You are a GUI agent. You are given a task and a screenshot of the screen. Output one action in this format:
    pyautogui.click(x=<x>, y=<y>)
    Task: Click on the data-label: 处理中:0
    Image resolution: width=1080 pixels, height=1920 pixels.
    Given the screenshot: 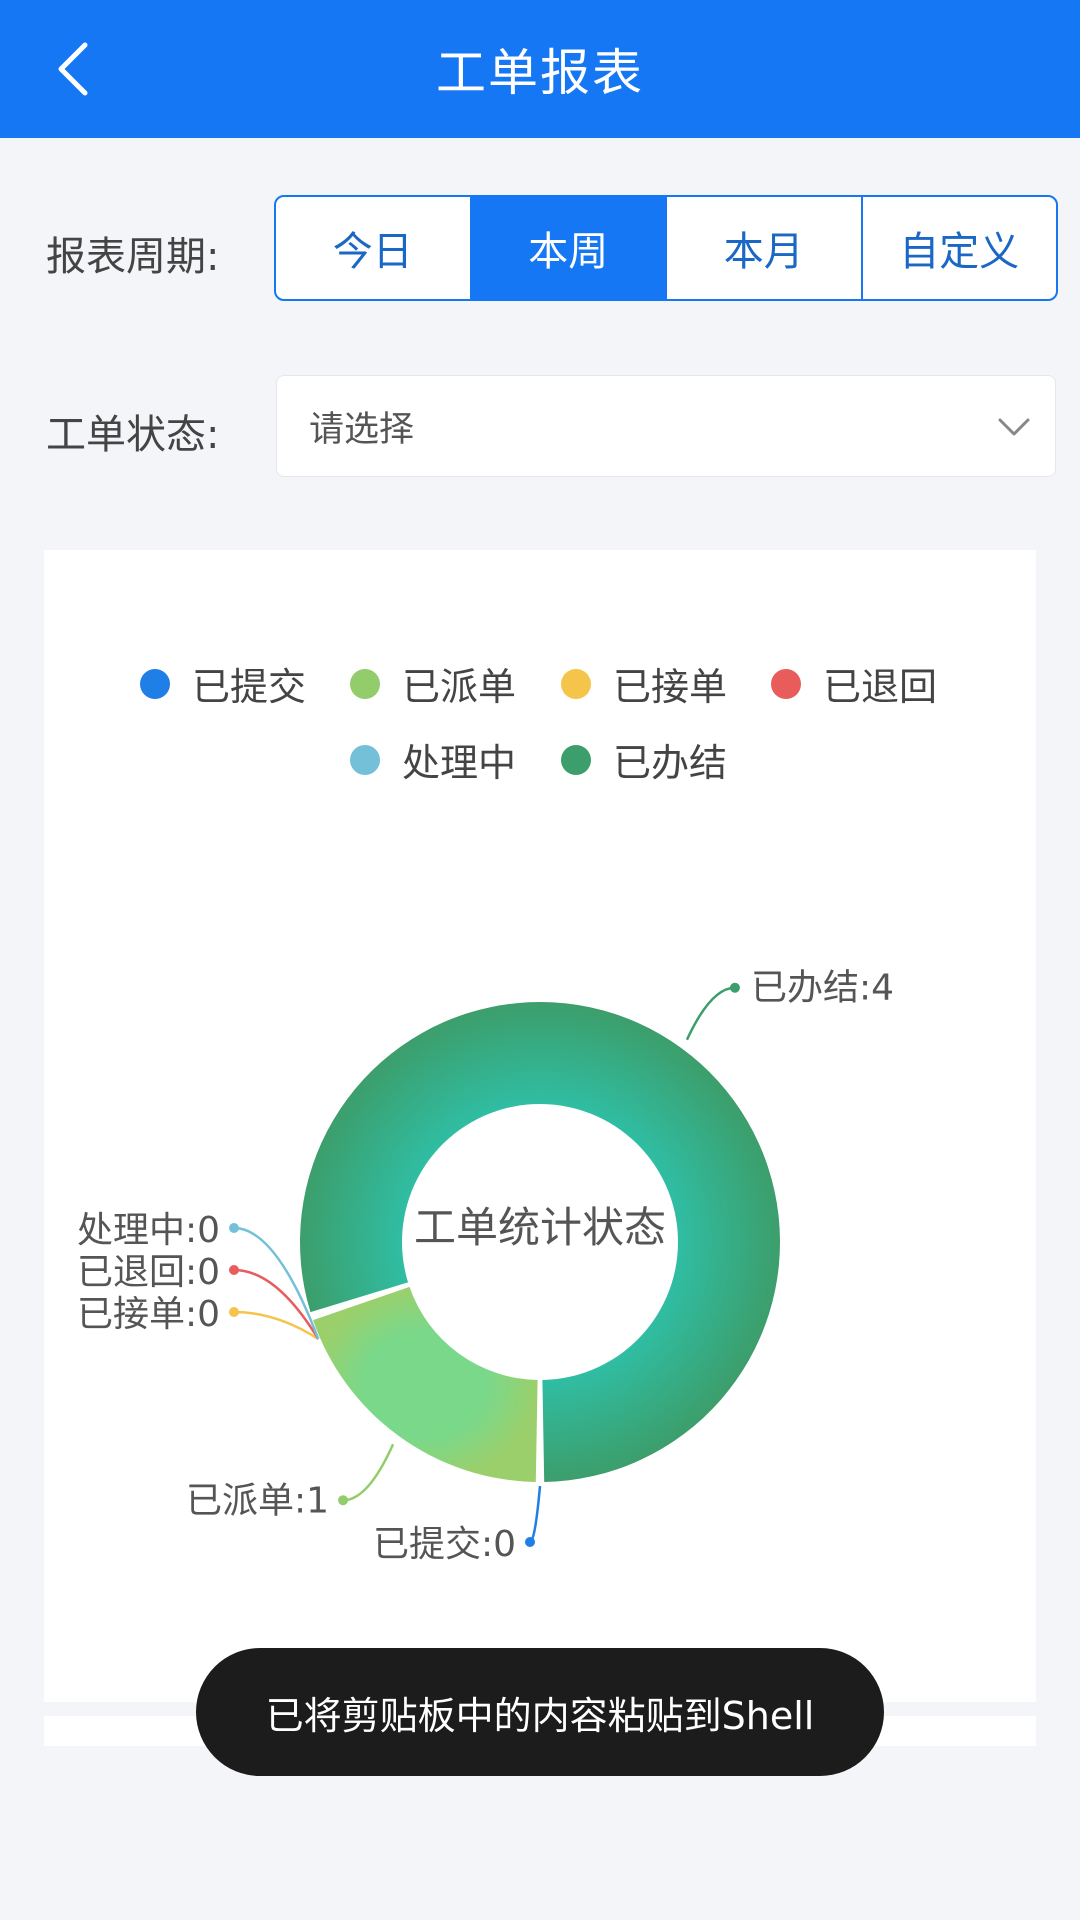 What is the action you would take?
    pyautogui.click(x=148, y=1230)
    